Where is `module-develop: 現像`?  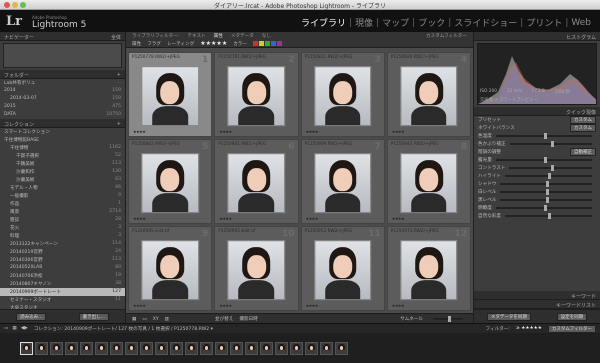
module-develop: 現像 is located at coordinates (364, 22).